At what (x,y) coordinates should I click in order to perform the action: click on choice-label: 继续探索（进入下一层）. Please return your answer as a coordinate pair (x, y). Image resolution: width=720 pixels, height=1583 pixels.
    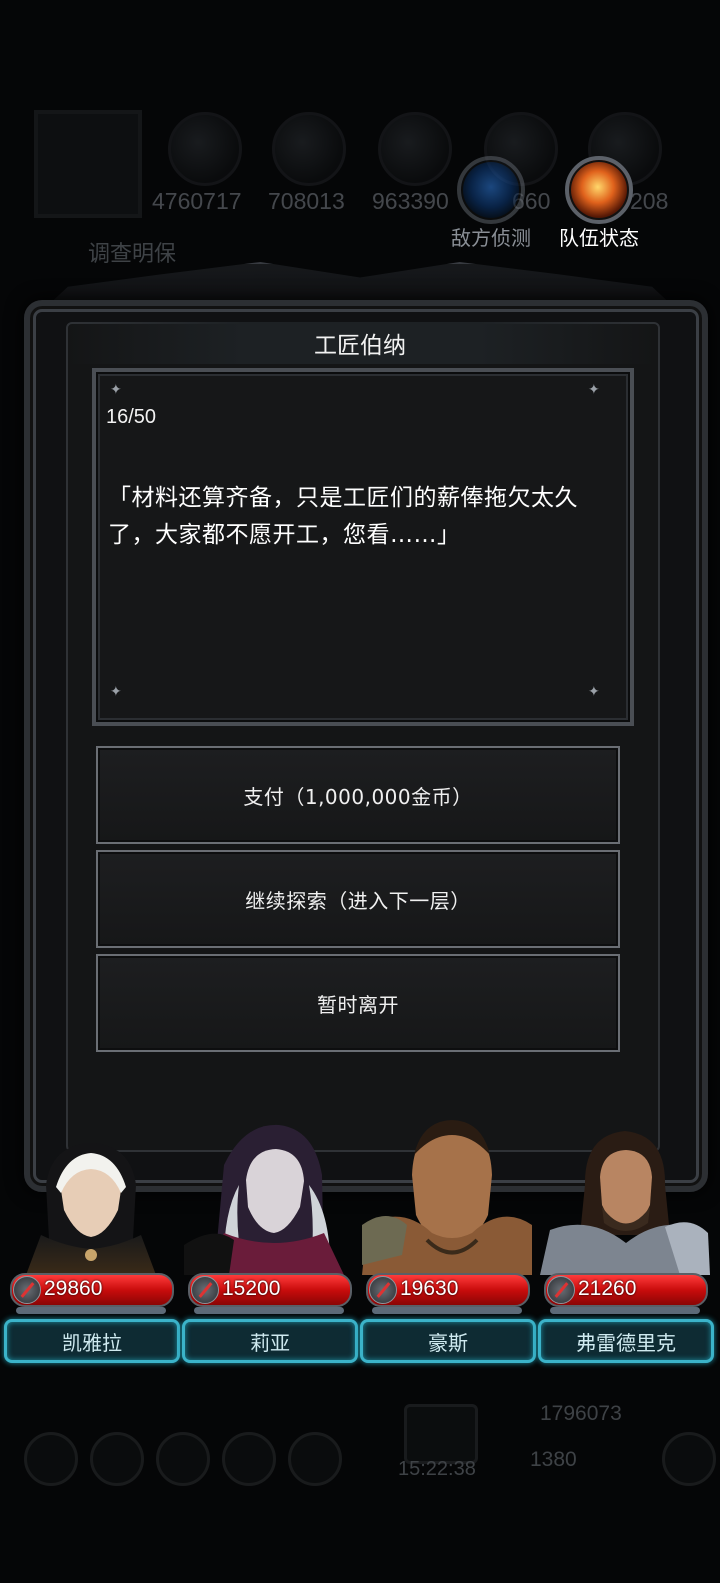
    Looking at the image, I should click on (358, 900).